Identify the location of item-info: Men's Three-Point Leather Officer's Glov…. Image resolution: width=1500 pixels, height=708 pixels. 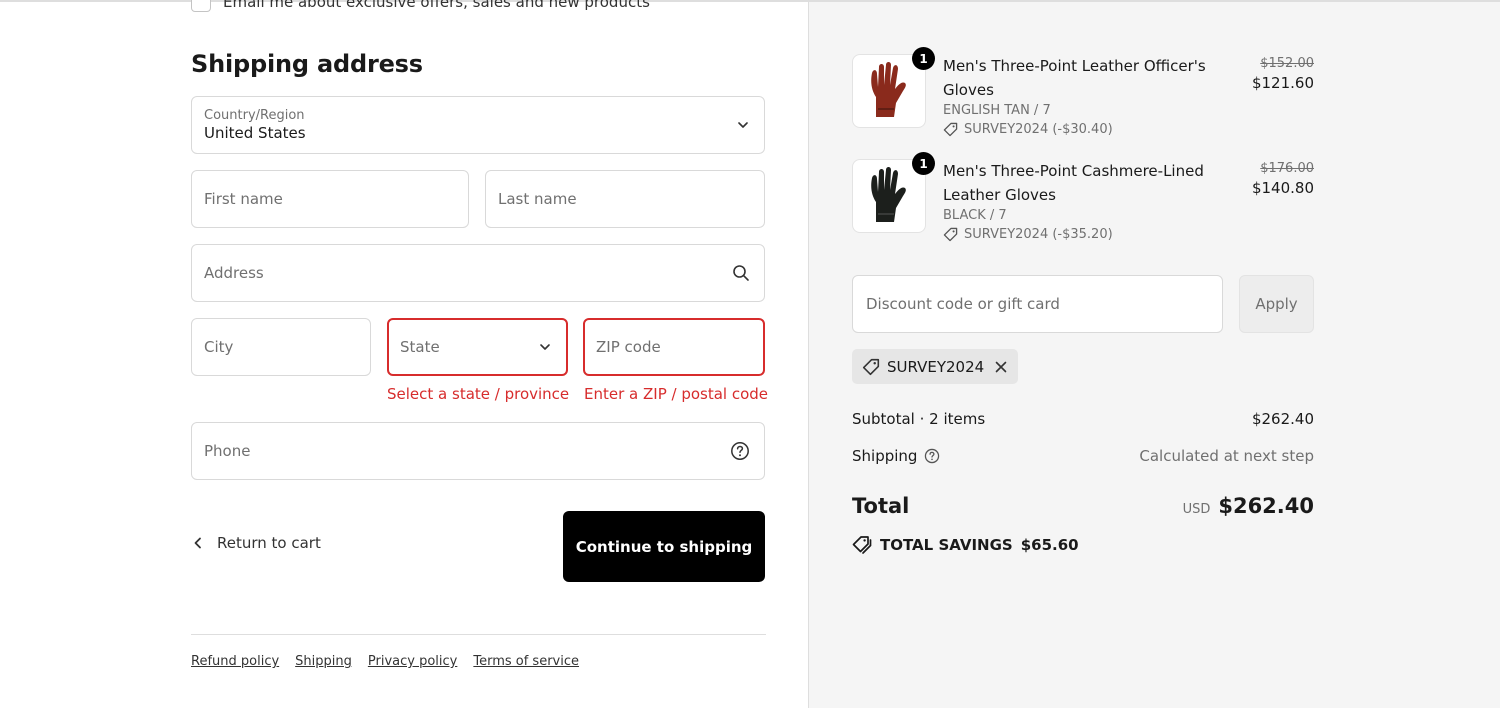
(1078, 95).